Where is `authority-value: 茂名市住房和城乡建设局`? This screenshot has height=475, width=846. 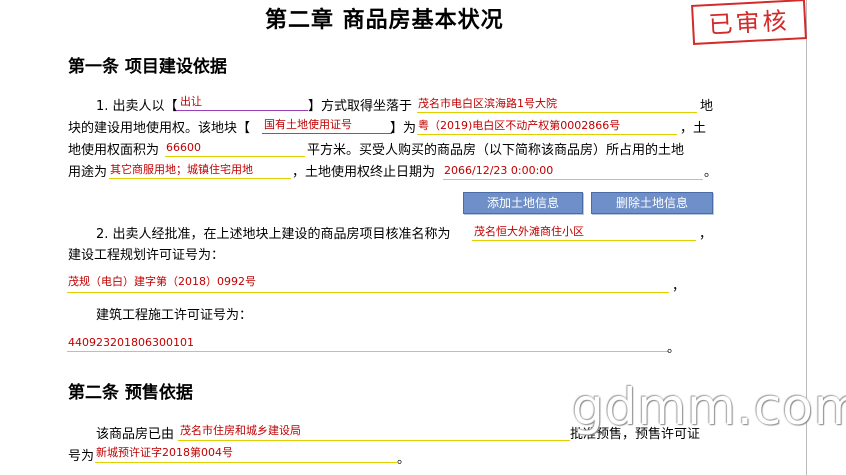 authority-value: 茂名市住房和城乡建设局 is located at coordinates (240, 430).